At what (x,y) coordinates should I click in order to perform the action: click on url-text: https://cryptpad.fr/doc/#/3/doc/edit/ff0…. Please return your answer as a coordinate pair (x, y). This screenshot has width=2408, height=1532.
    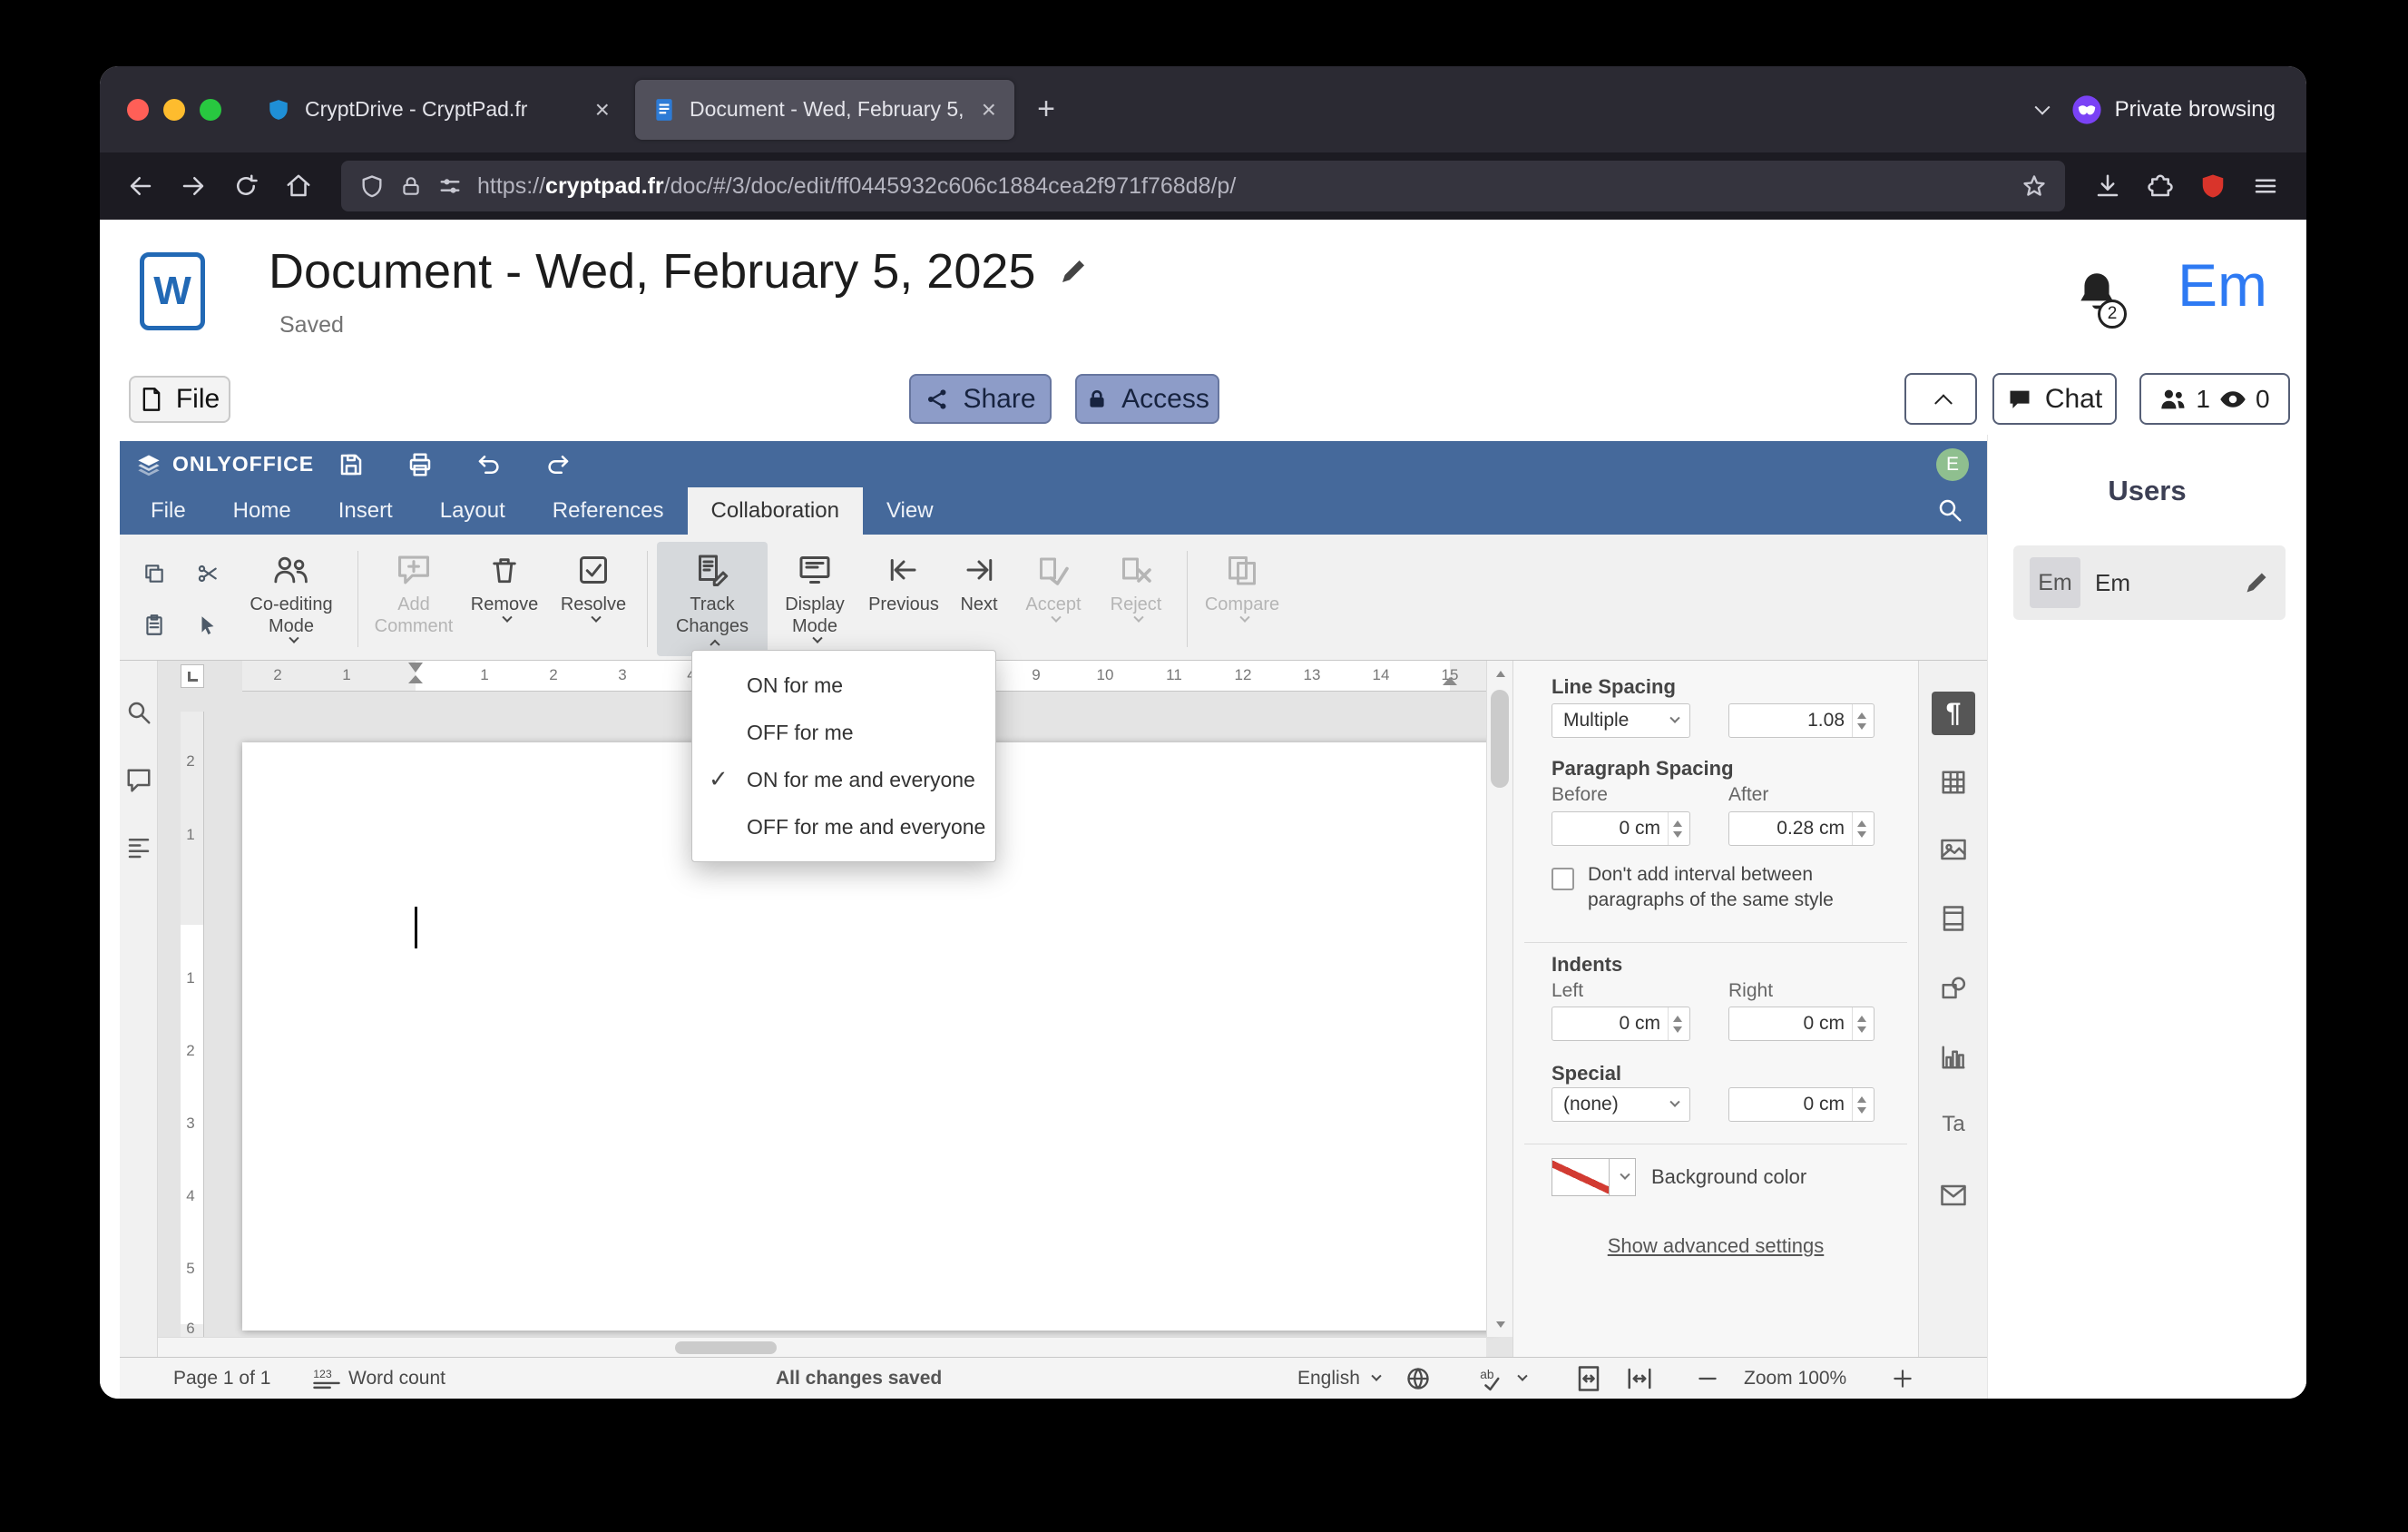
    Looking at the image, I should click on (1242, 186).